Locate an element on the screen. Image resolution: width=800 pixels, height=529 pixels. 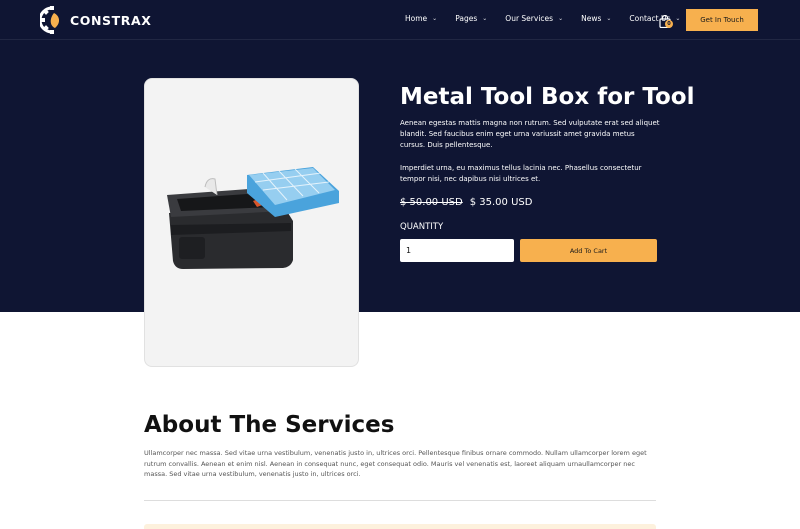
nav-item-our-services: Our Services ⌄ is located at coordinates (534, 18).